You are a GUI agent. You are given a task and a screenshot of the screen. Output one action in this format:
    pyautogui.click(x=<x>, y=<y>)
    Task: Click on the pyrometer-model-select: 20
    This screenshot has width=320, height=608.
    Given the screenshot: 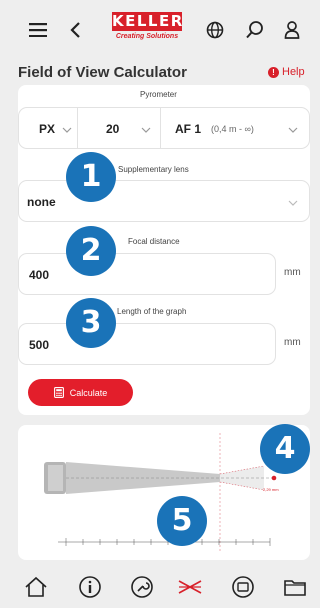 What is the action you would take?
    pyautogui.click(x=119, y=128)
    